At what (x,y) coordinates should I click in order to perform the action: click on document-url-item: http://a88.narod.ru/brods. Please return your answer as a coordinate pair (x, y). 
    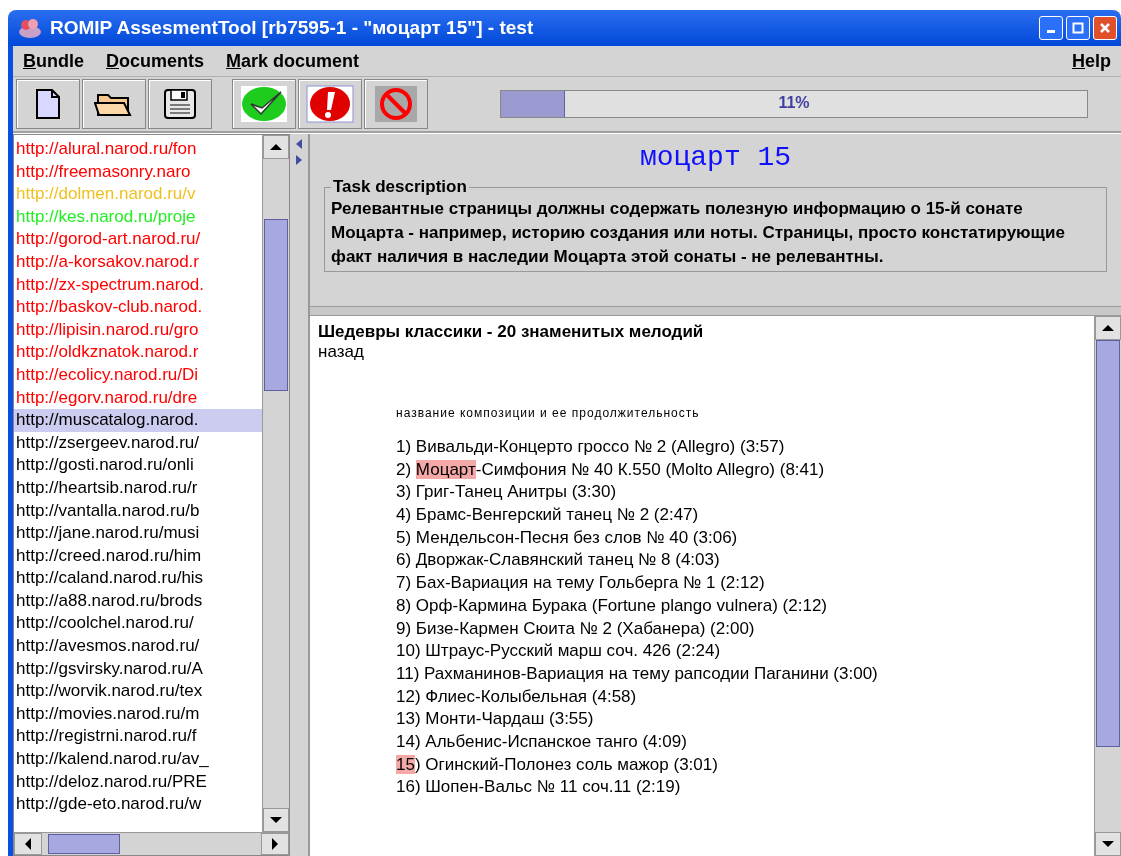
    Looking at the image, I should click on (138, 601).